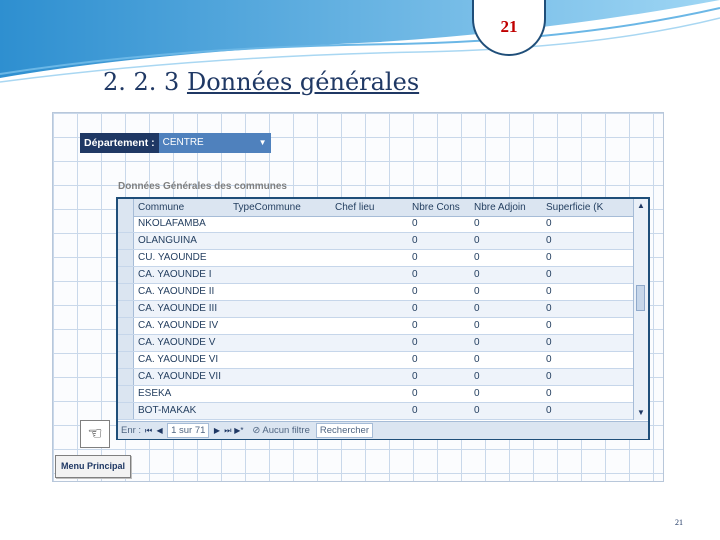 The height and width of the screenshot is (540, 720). Describe the element at coordinates (188, 430) in the screenshot. I see `record-number-input: 1 sur 71` at that location.